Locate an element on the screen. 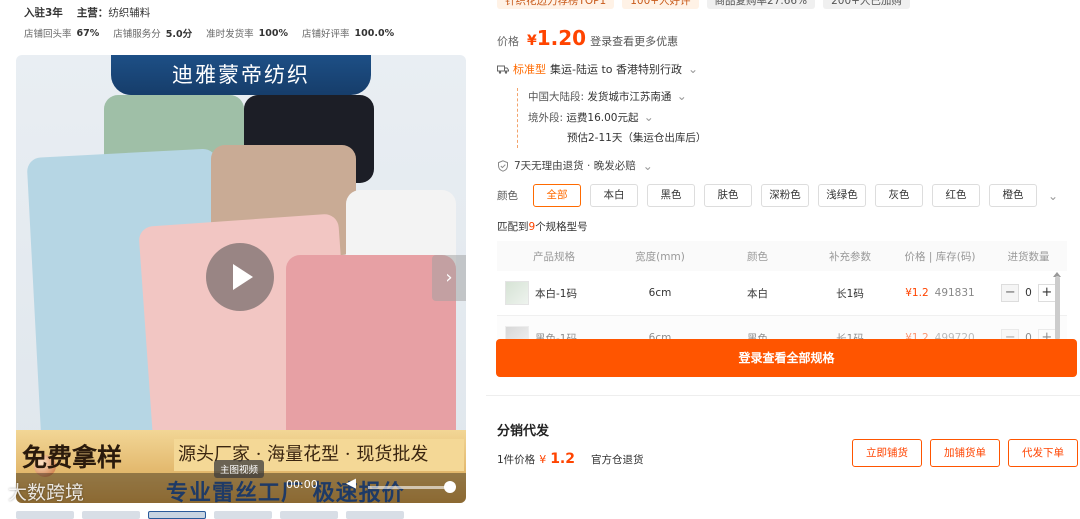 The image size is (1080, 519). shop-main-label: 主营： is located at coordinates (92, 13).